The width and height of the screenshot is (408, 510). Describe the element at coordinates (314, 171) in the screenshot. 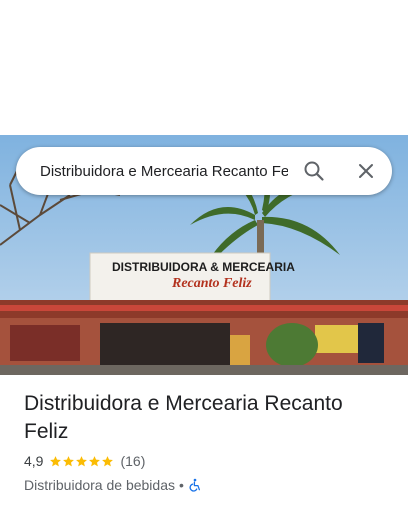

I see `search-icon` at that location.